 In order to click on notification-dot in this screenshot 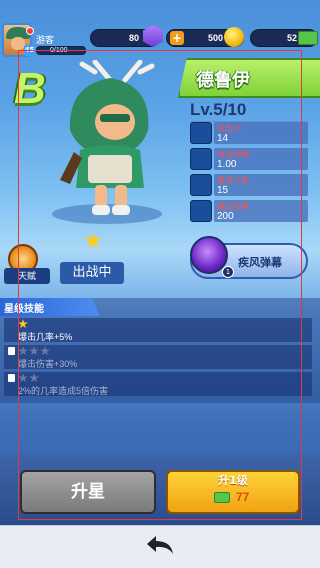, I will do `click(30, 31)`.